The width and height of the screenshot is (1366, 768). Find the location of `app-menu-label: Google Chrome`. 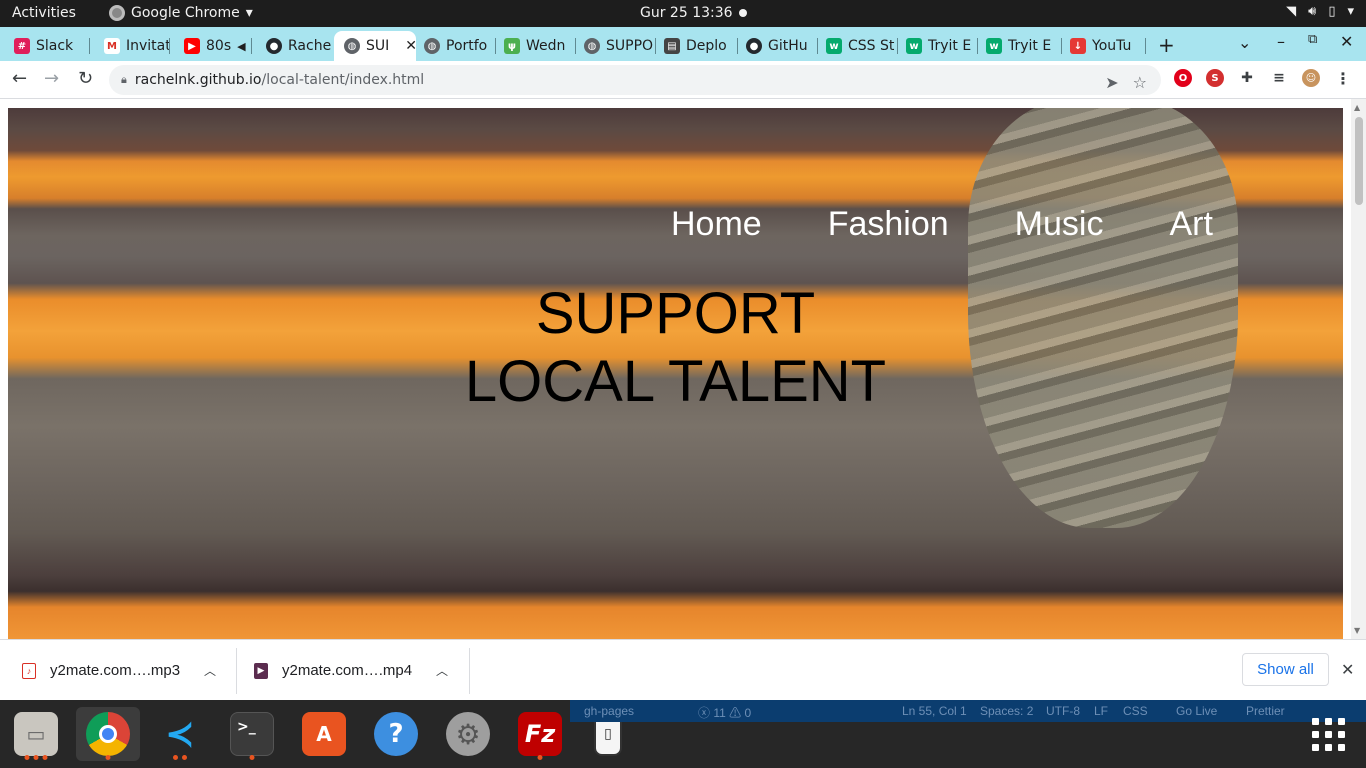

app-menu-label: Google Chrome is located at coordinates (185, 13).